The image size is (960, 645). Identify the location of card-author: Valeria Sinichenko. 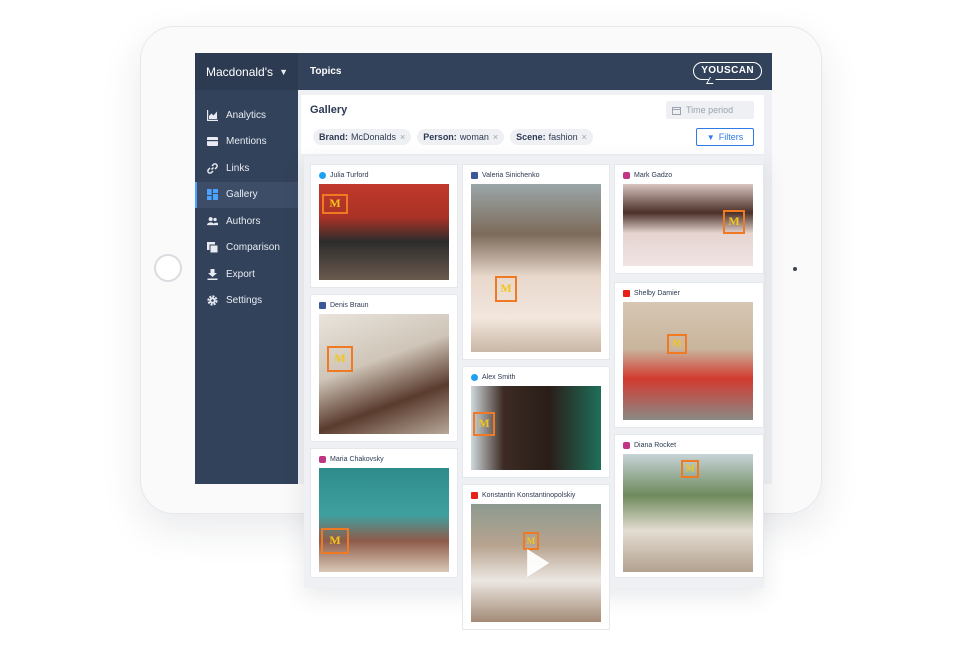
(505, 175).